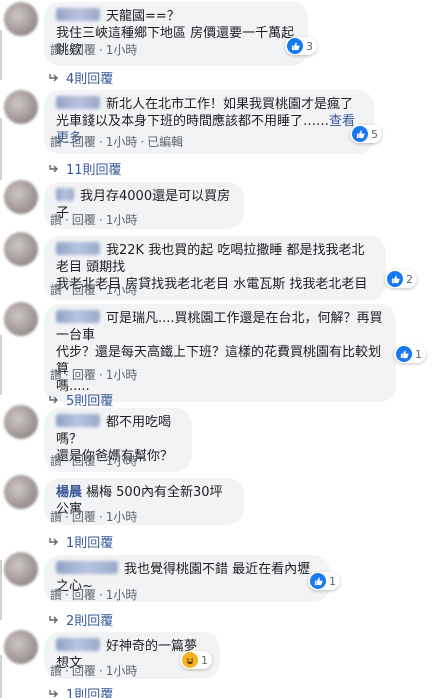 This screenshot has width=442, height=698. What do you see at coordinates (143, 16) in the screenshot?
I see `comment-text: 天龍國==？` at bounding box center [143, 16].